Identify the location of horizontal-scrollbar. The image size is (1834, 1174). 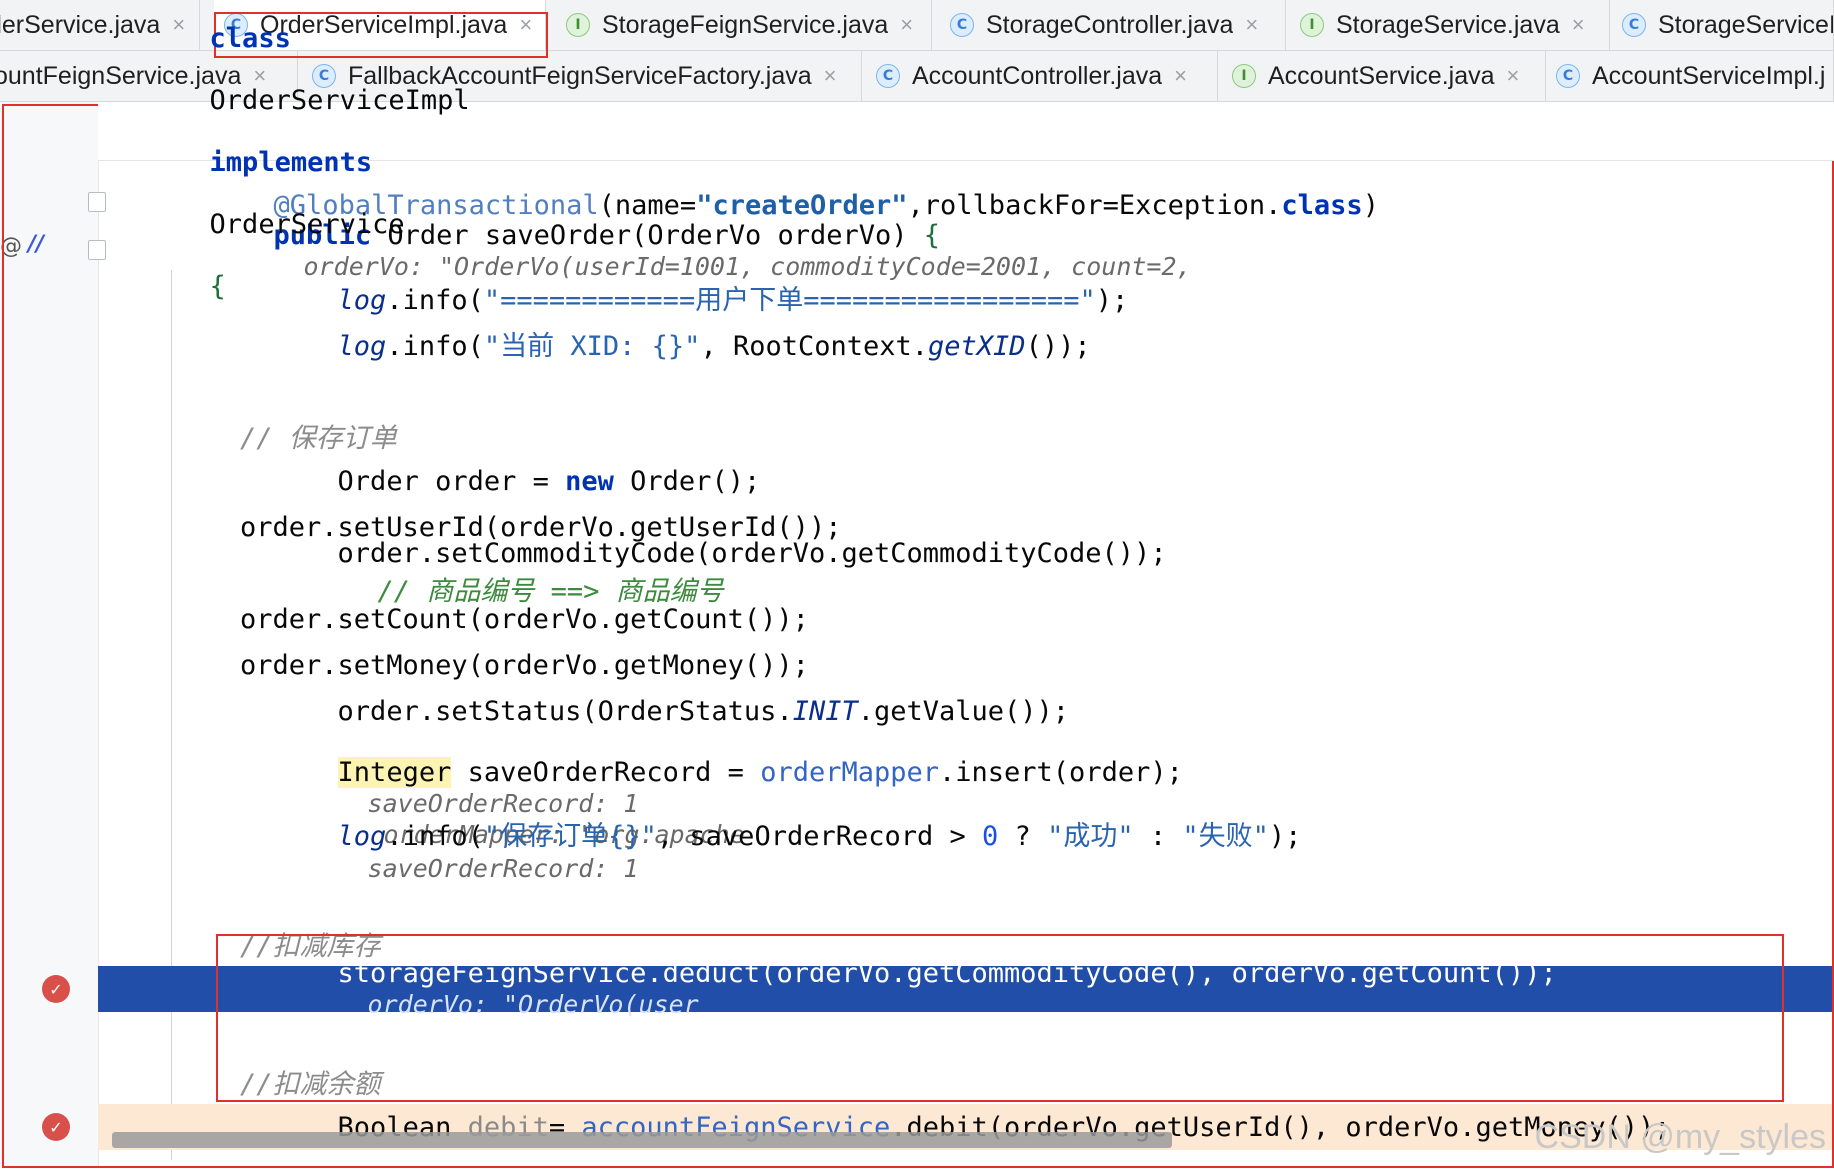
(642, 1140).